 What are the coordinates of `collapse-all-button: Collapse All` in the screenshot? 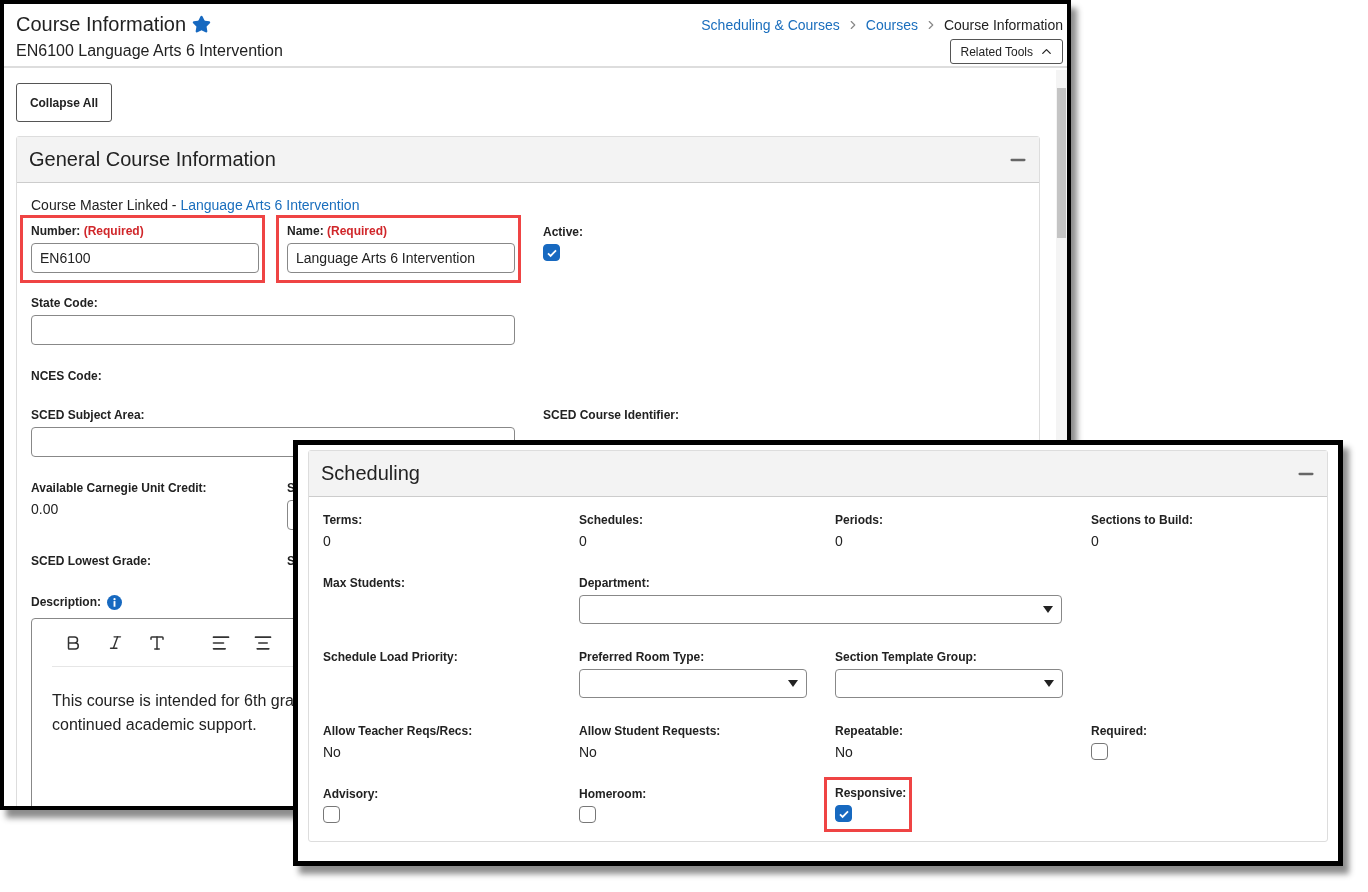 It's located at (64, 102).